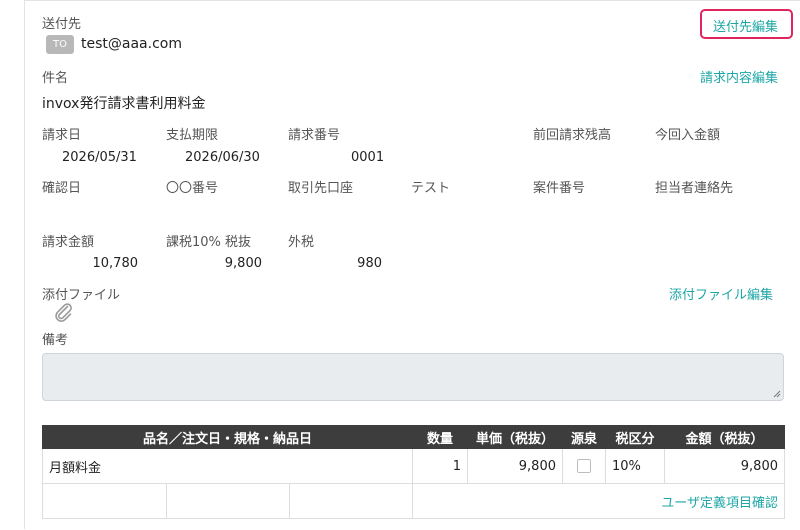  What do you see at coordinates (55, 78) in the screenshot?
I see `subject-label: 件名` at bounding box center [55, 78].